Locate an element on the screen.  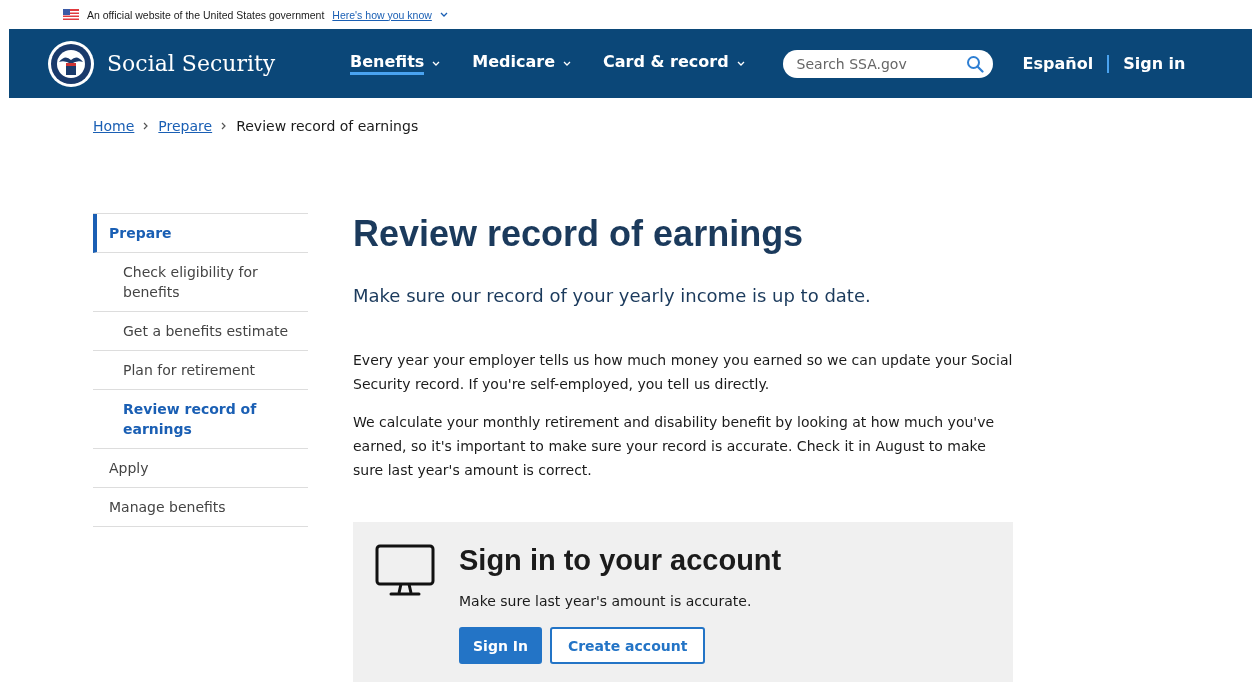
lead-text: Make sure our record of your yearly income is up to date. is located at coordinates (612, 295).